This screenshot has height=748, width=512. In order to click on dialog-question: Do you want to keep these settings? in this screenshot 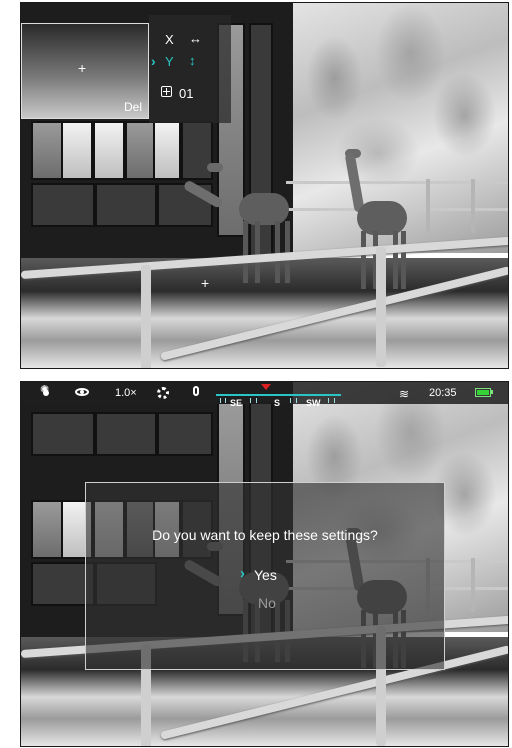, I will do `click(265, 535)`.